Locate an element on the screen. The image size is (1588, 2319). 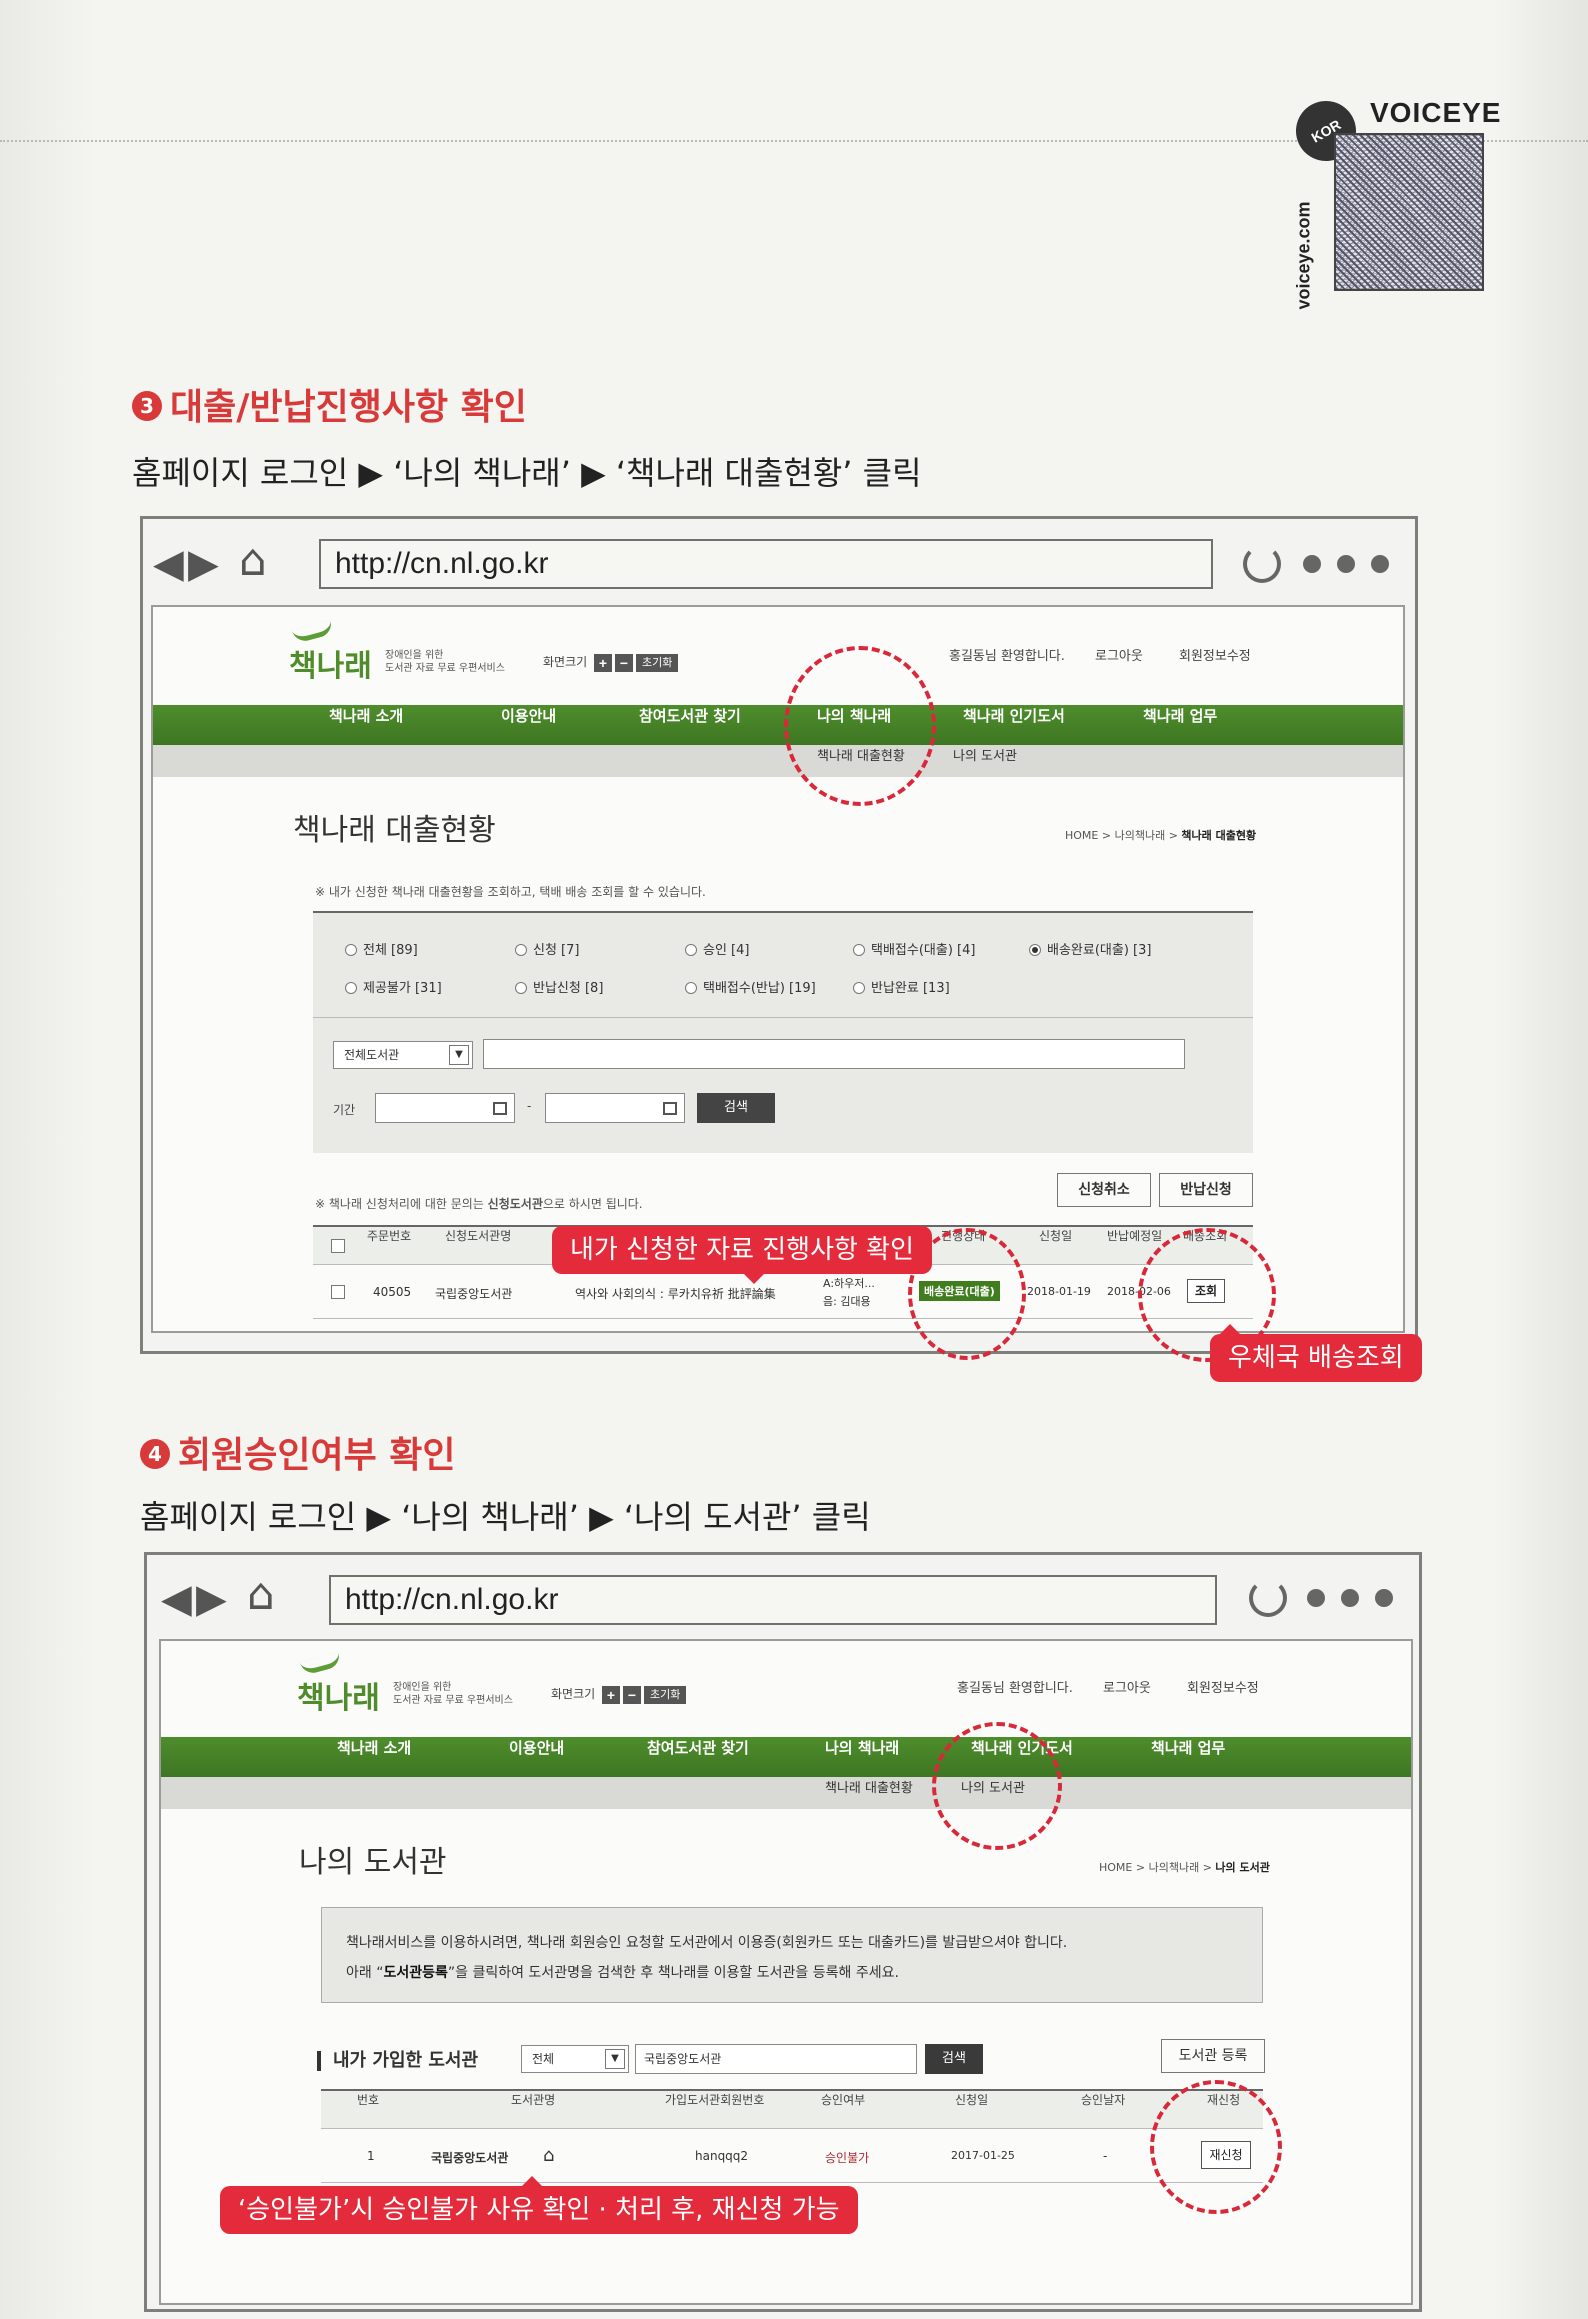
register-library-button: 도서관 등록 is located at coordinates (1213, 2056).